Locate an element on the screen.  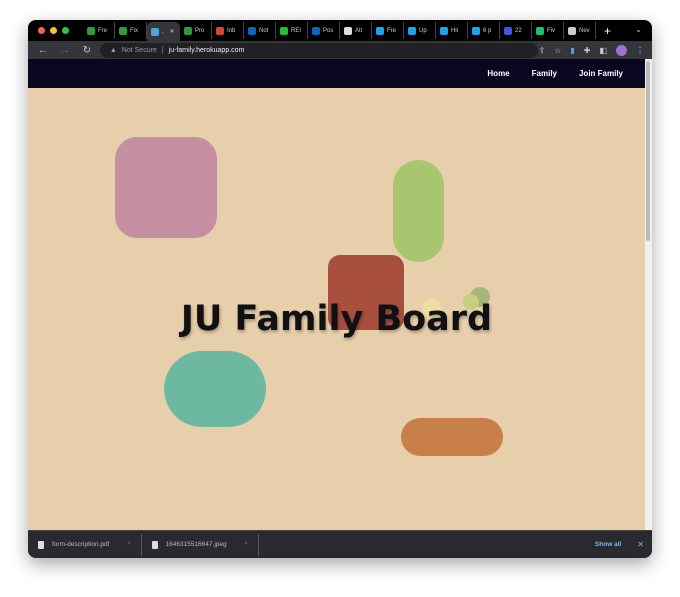
tab-label: Up is located at coordinates (423, 30).